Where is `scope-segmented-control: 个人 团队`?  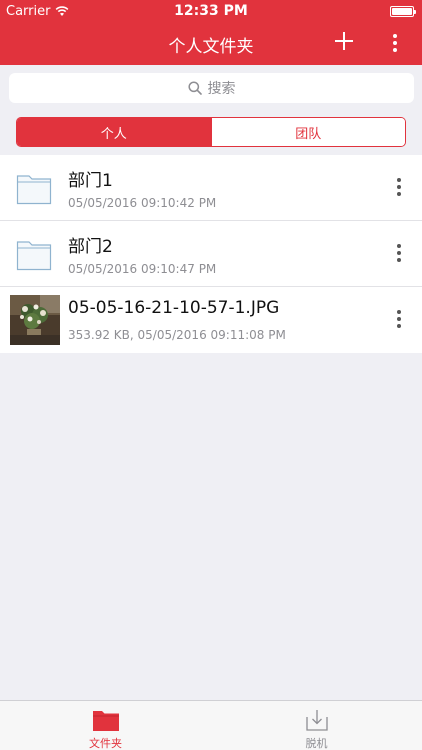
scope-segmented-control: 个人 团队 is located at coordinates (211, 132).